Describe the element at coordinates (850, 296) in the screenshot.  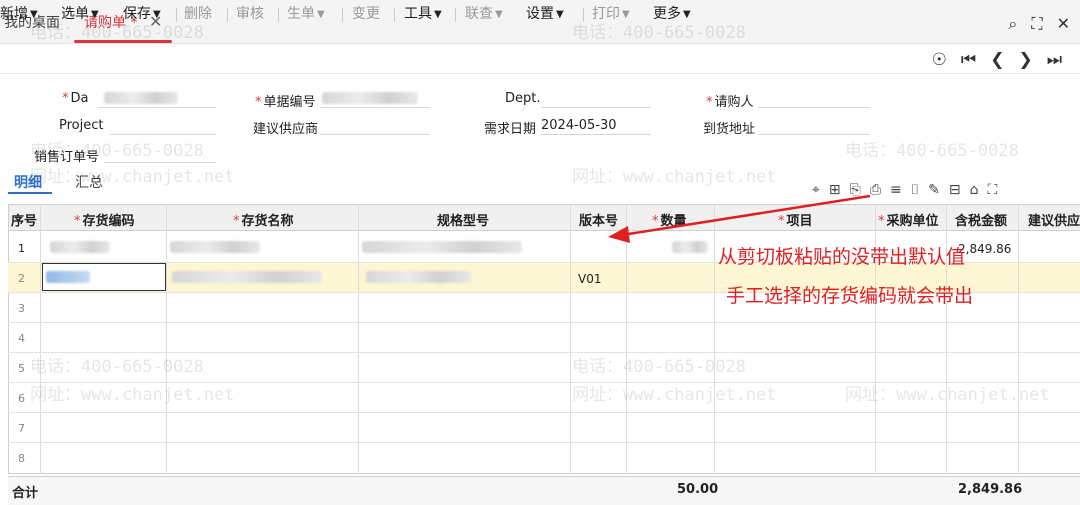
I see `annotation-line-2: 手工选择的存货编码就会带出` at that location.